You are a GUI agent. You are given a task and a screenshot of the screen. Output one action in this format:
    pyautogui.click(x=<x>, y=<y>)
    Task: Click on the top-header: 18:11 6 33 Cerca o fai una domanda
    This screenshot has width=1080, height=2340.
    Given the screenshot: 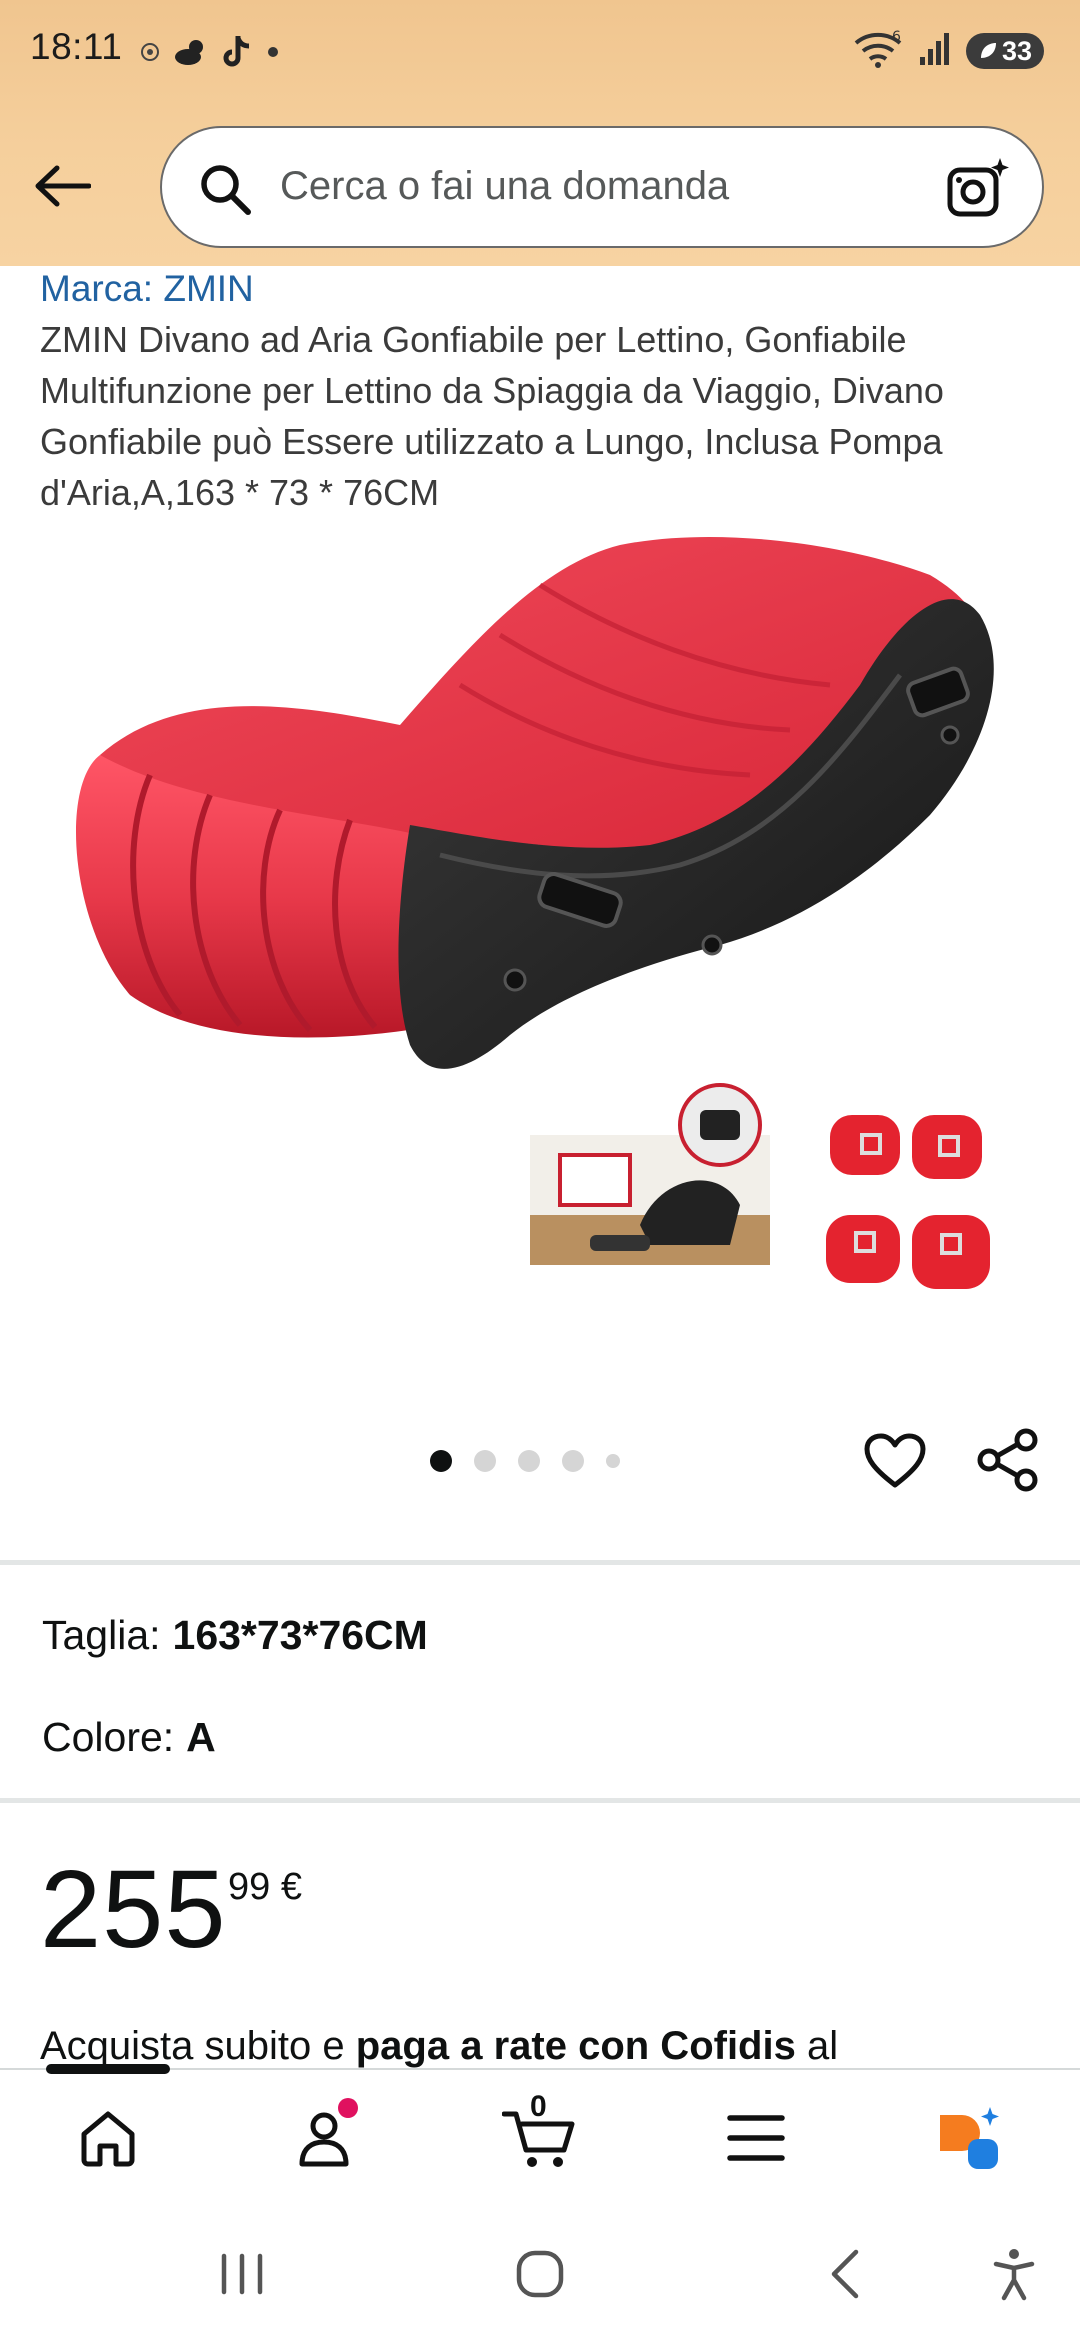 What is the action you would take?
    pyautogui.click(x=540, y=133)
    